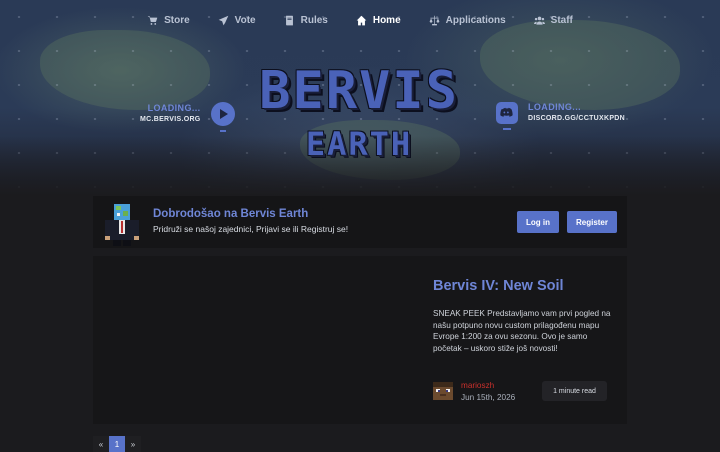 This screenshot has height=452, width=720. I want to click on paper-plane-icon, so click(223, 20).